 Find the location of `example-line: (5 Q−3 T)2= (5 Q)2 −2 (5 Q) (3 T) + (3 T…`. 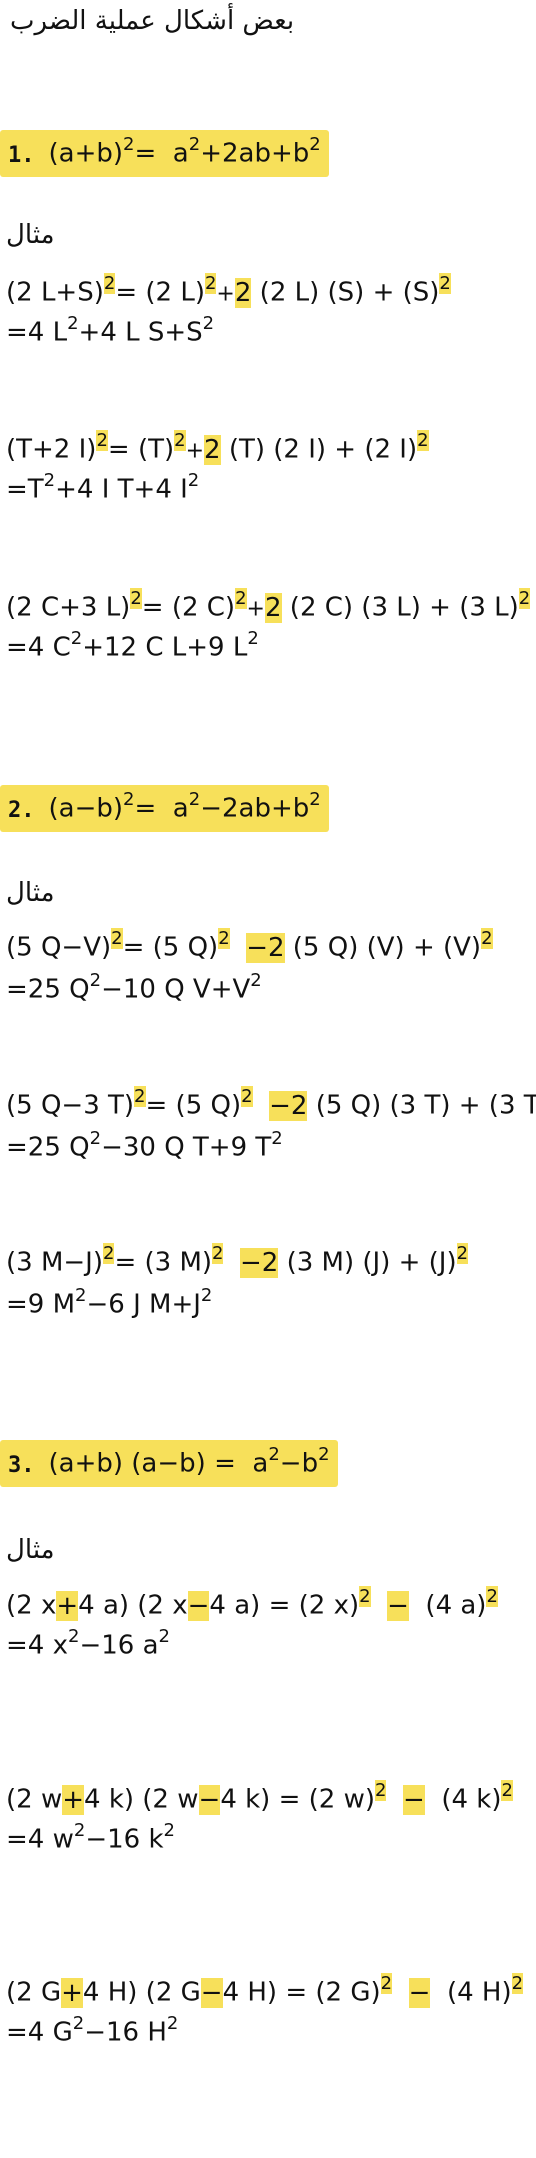

example-line: (5 Q−3 T)2= (5 Q)2 −2 (5 Q) (3 T) + (3 T… is located at coordinates (271, 1103).